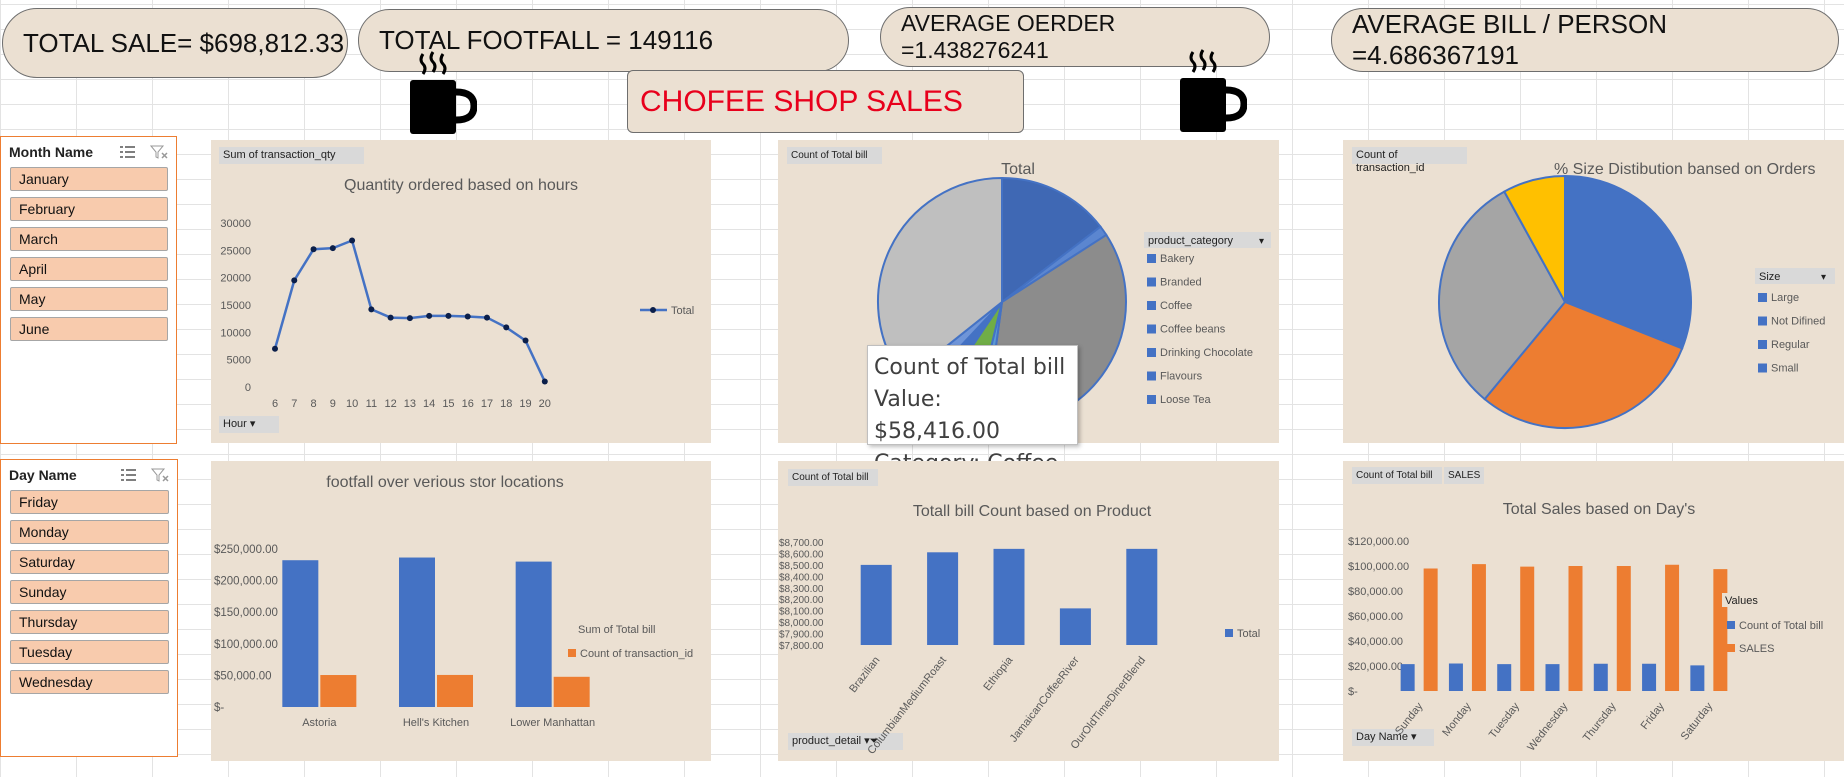 This screenshot has width=1844, height=777. What do you see at coordinates (43, 475) in the screenshot?
I see `day-slicer-title: Day Name` at bounding box center [43, 475].